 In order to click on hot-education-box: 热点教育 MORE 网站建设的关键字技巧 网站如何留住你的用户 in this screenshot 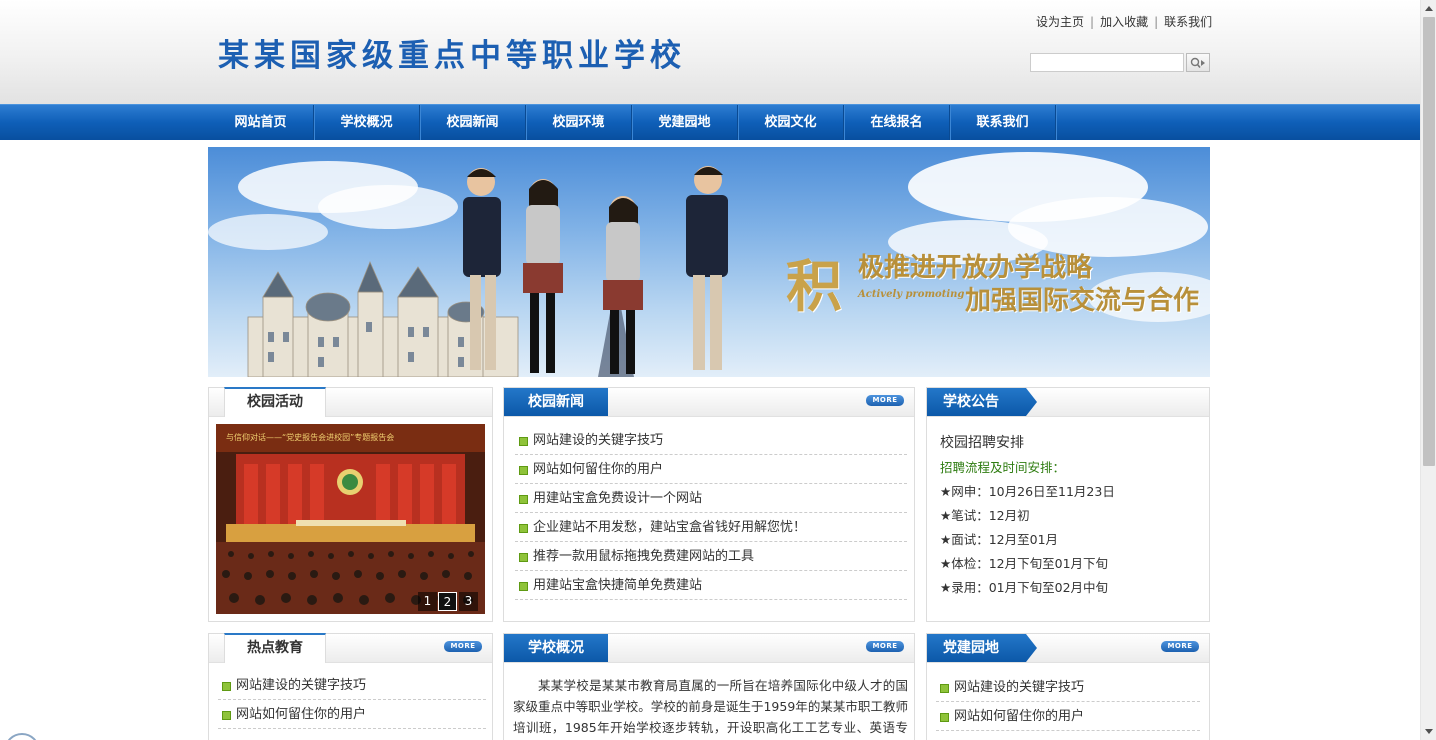, I will do `click(350, 686)`.